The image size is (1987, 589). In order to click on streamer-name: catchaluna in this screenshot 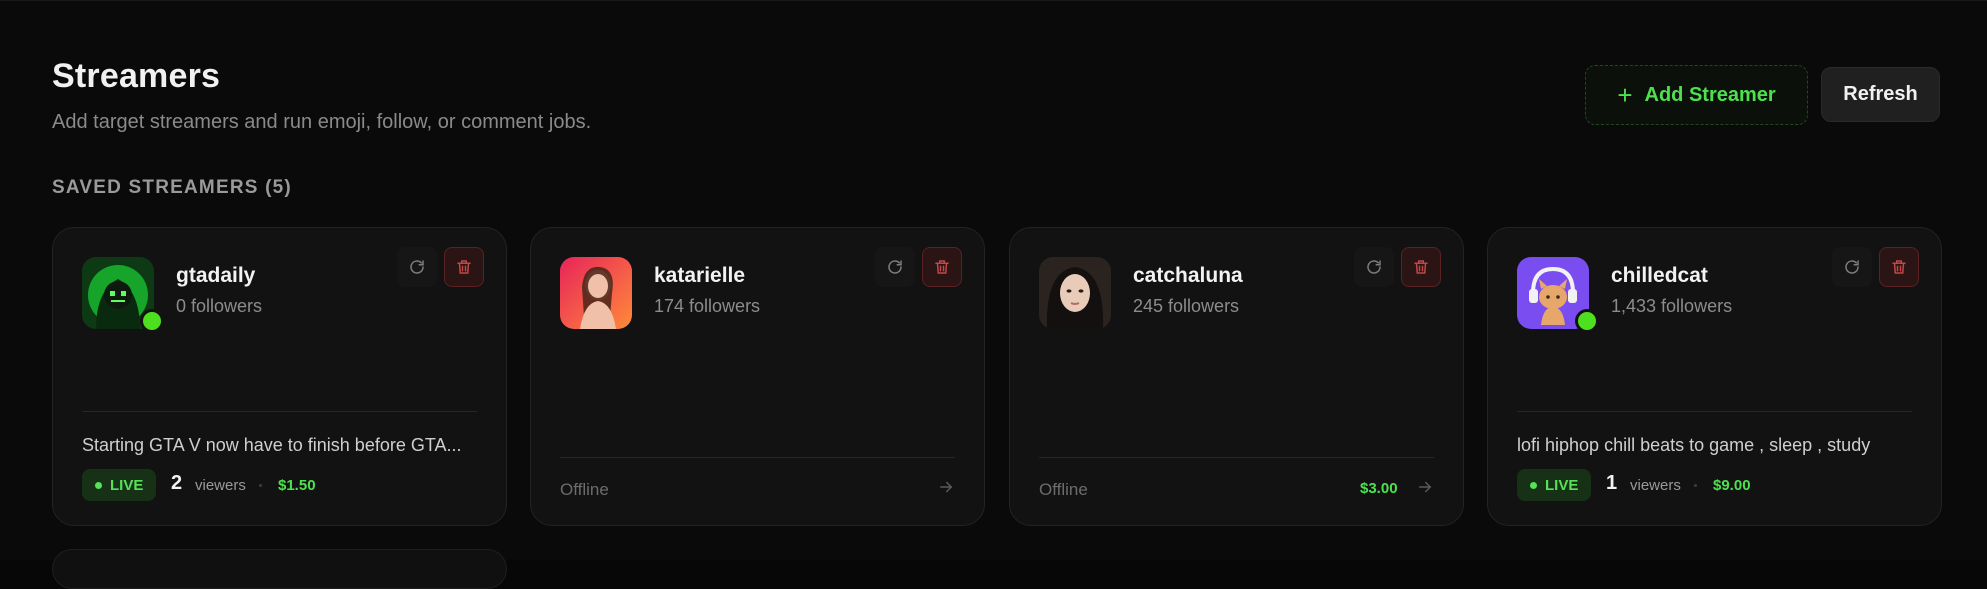, I will do `click(1188, 275)`.